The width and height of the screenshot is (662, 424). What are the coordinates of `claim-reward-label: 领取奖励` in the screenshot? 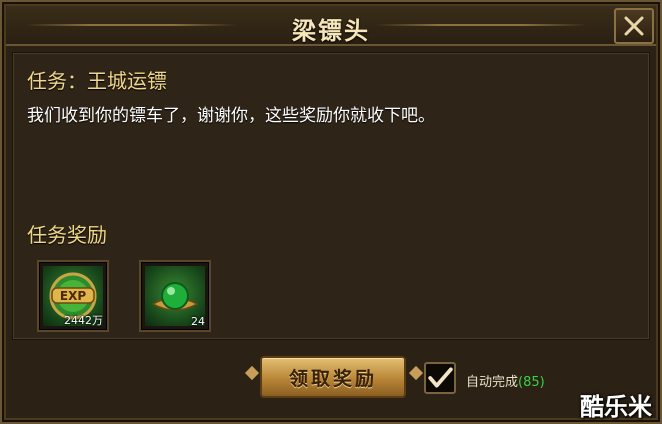 It's located at (332, 378).